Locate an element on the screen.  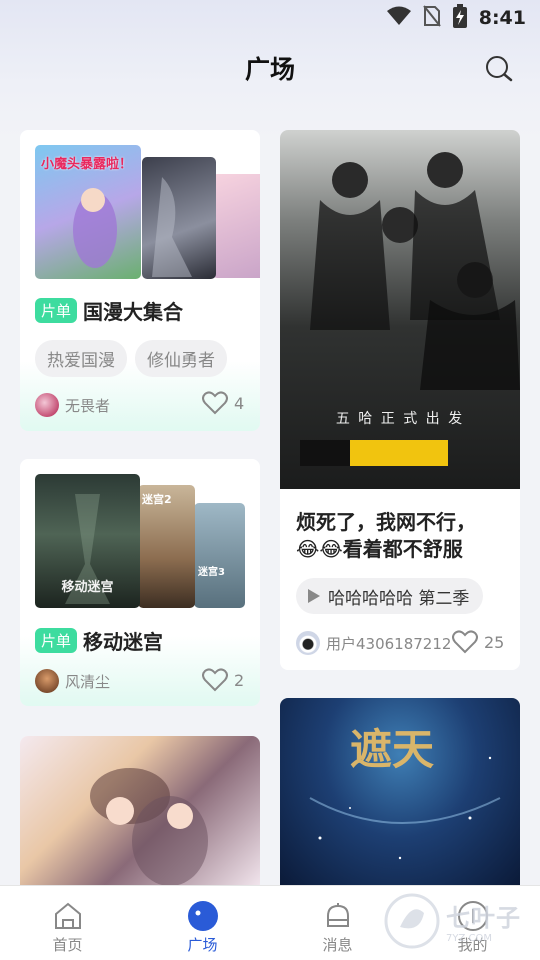
like-count: 2 is located at coordinates (239, 680).